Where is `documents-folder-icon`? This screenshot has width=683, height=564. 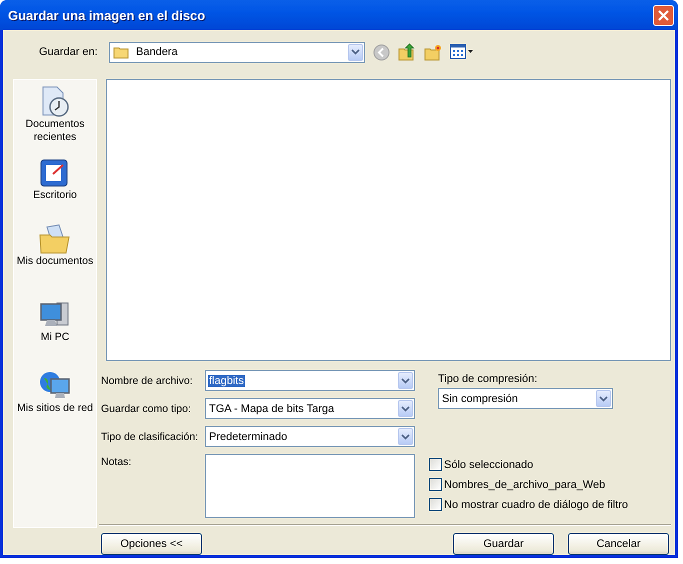
documents-folder-icon is located at coordinates (54, 239).